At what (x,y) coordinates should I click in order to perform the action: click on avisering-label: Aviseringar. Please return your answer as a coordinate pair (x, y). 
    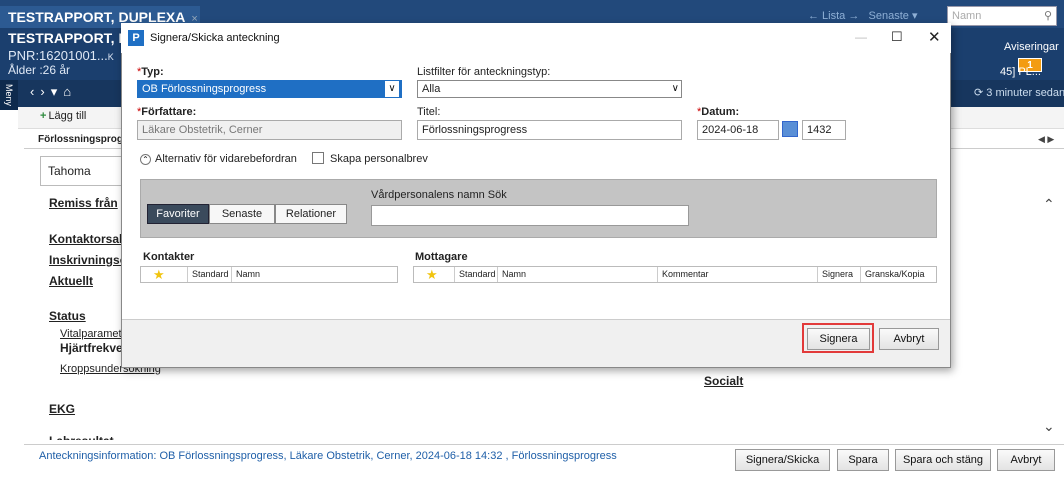
    Looking at the image, I should click on (1031, 47).